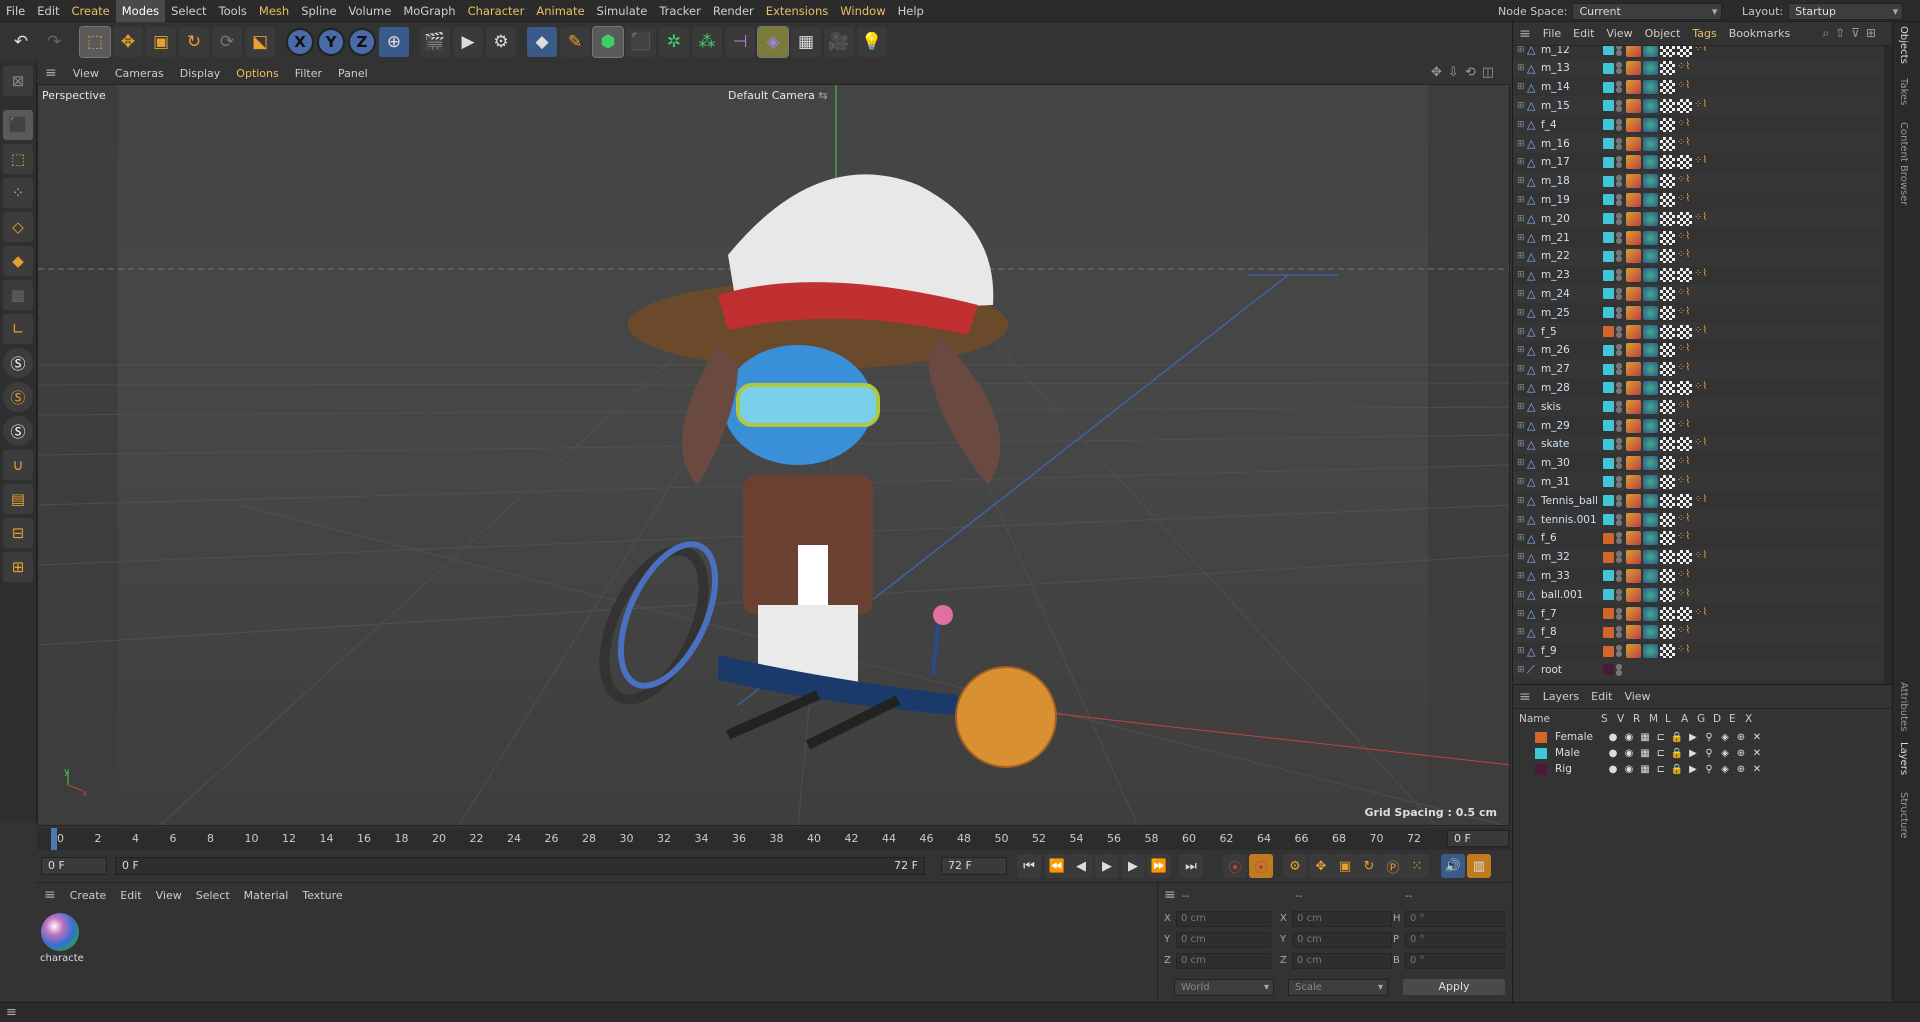  What do you see at coordinates (1321, 866) in the screenshot?
I see `key-position-icon: ✥` at bounding box center [1321, 866].